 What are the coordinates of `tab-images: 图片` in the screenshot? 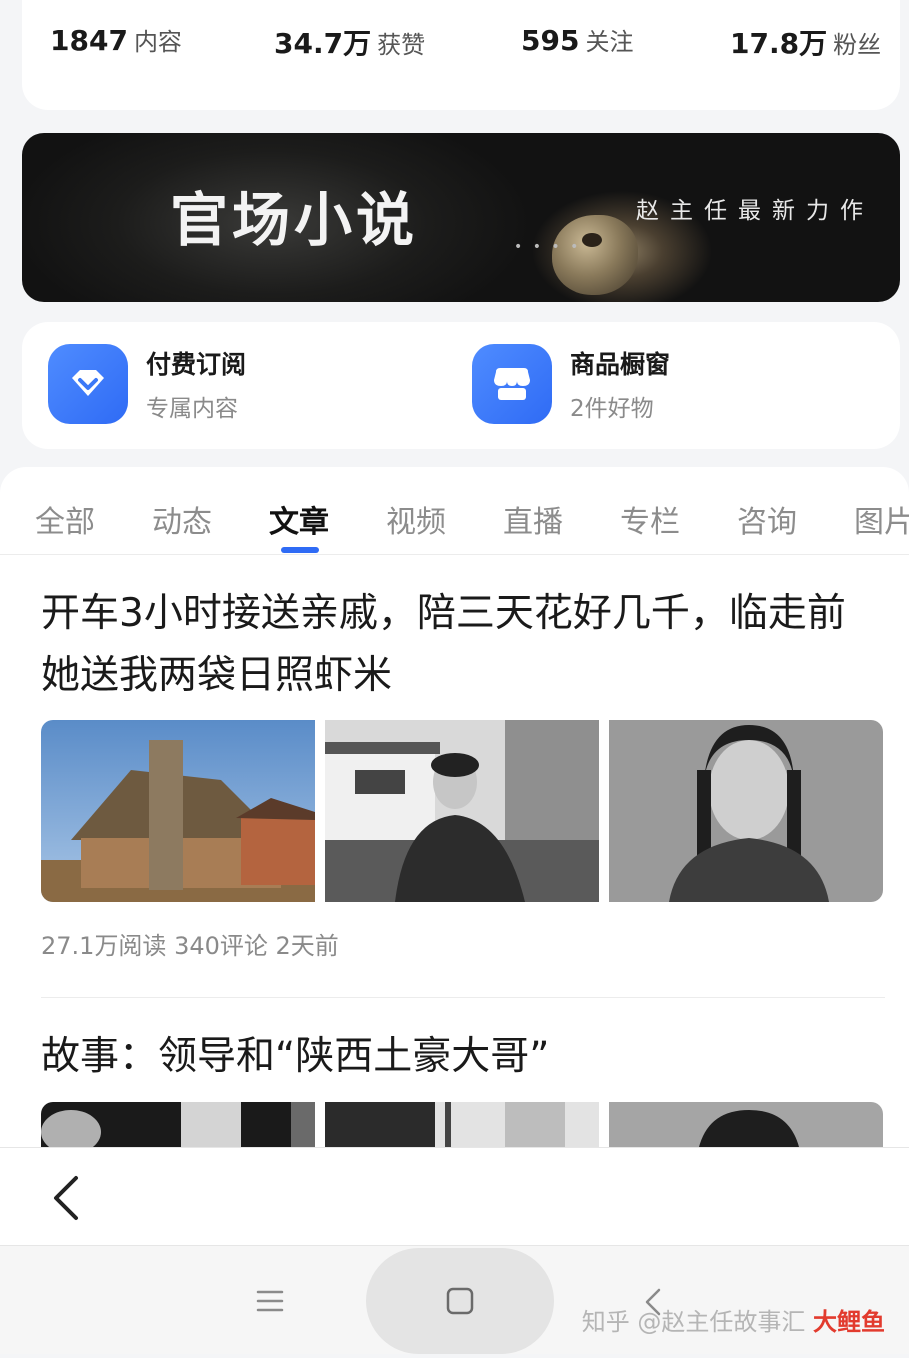 It's located at (881, 519).